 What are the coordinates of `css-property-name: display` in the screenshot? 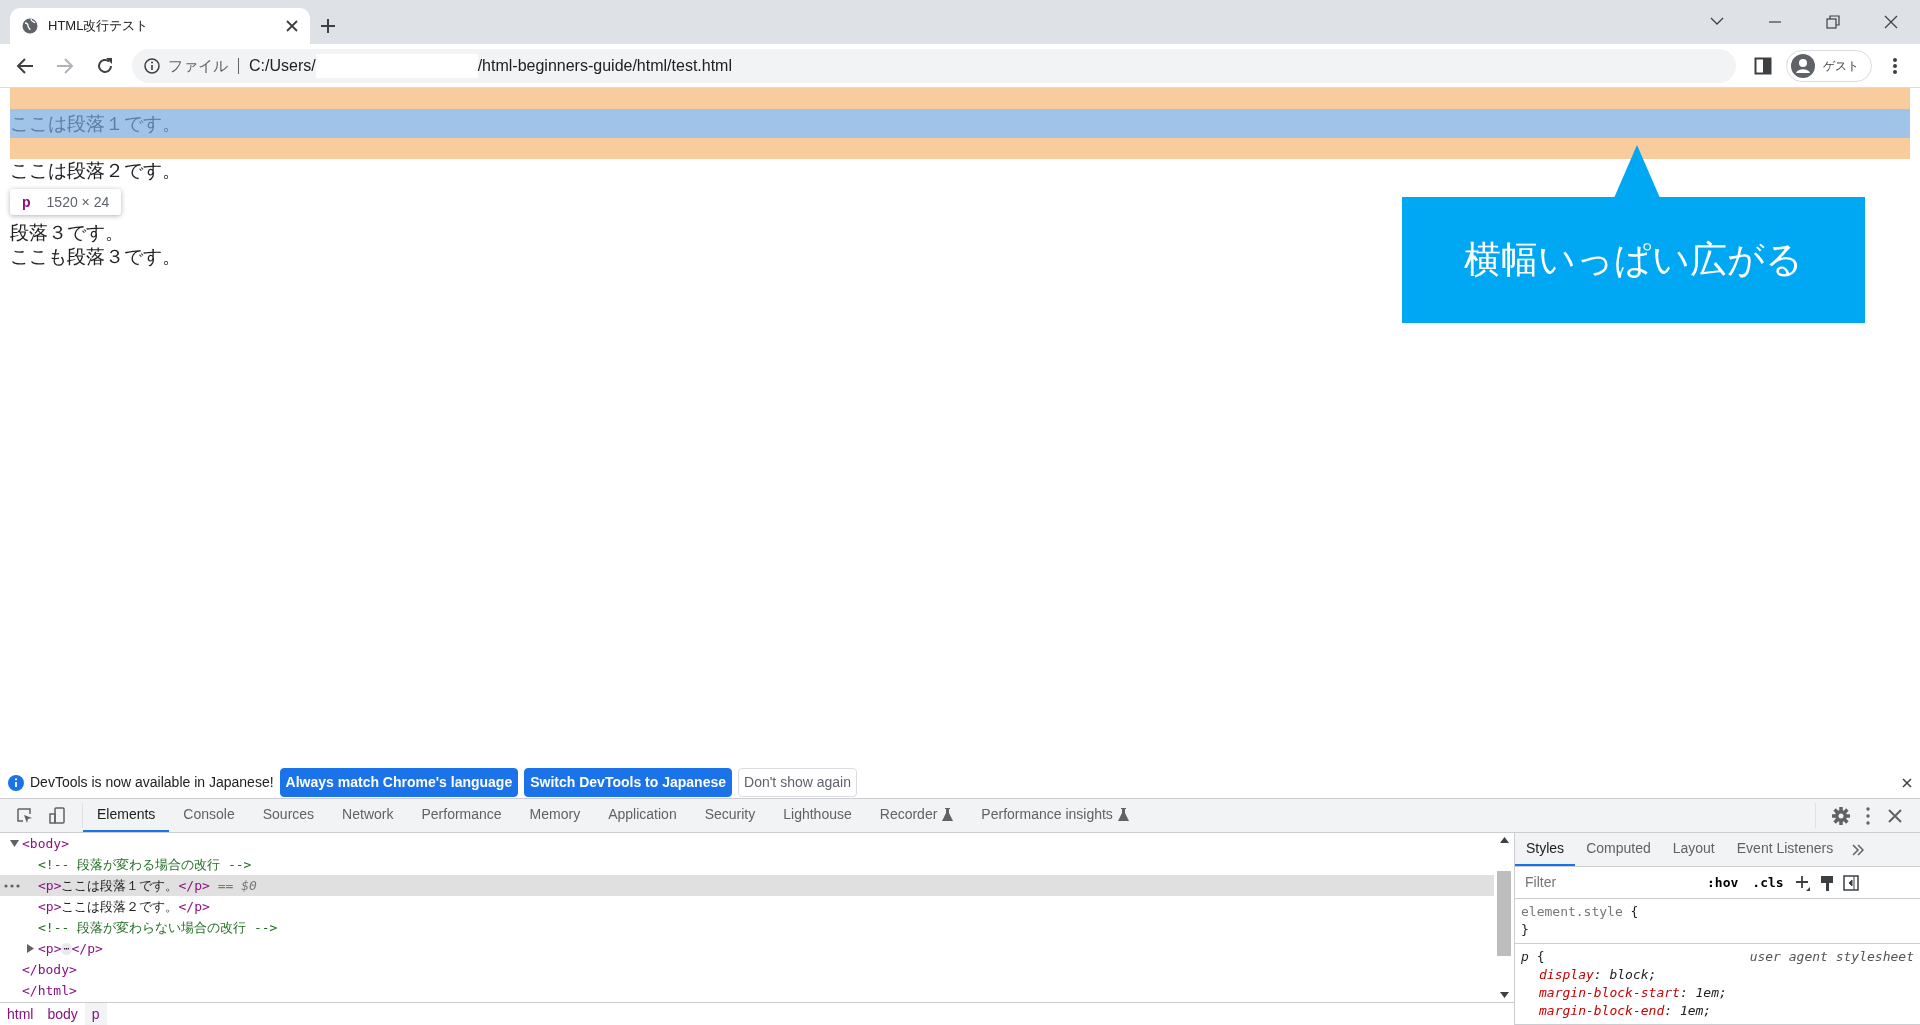 It's located at (1566, 974).